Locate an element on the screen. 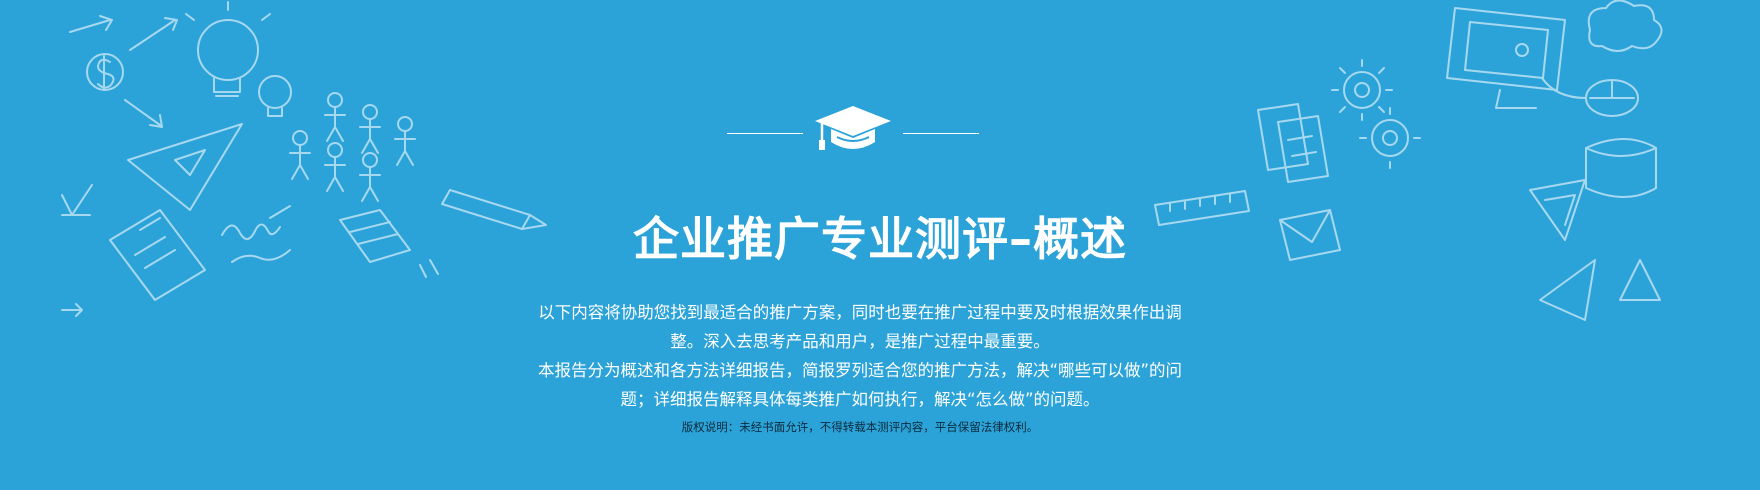  ornament-line-right is located at coordinates (941, 133).